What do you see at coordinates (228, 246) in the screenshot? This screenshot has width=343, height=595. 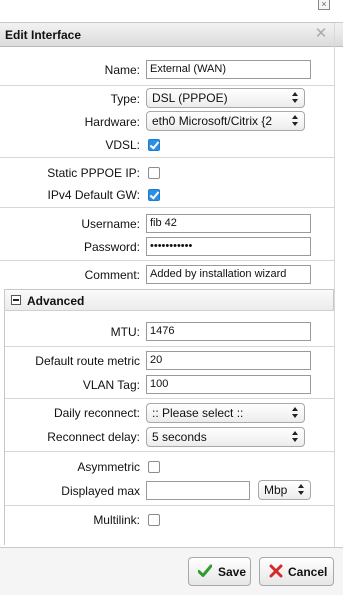 I see `password-input: •••••••••••` at bounding box center [228, 246].